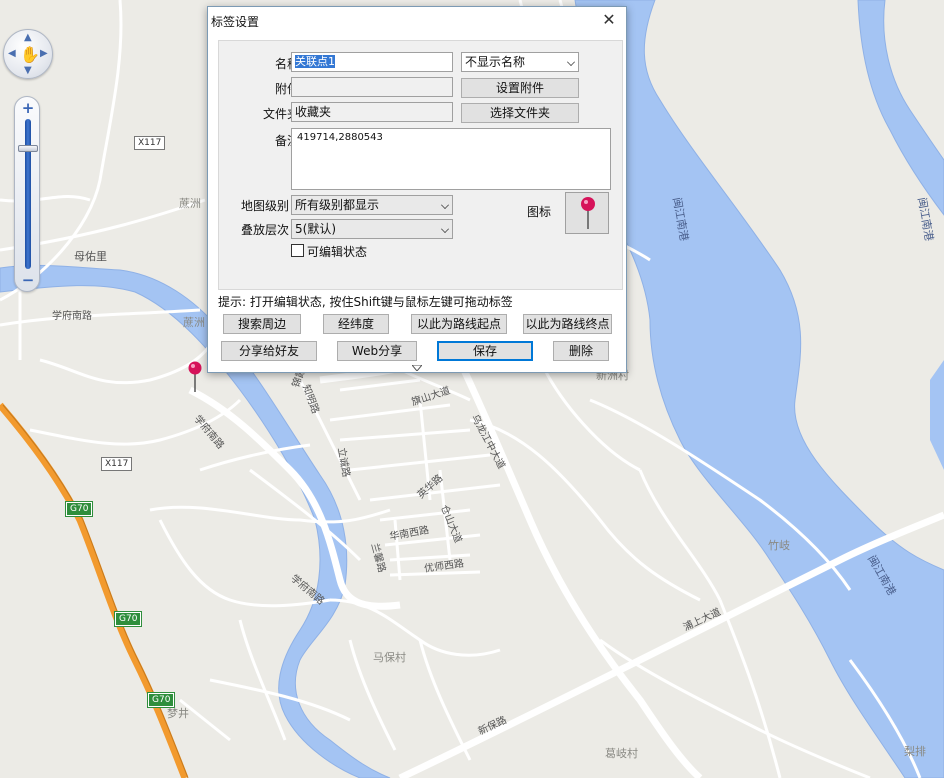 Image resolution: width=944 pixels, height=778 pixels. Describe the element at coordinates (520, 113) in the screenshot. I see `choose-folder-button: 选择文件夹` at that location.